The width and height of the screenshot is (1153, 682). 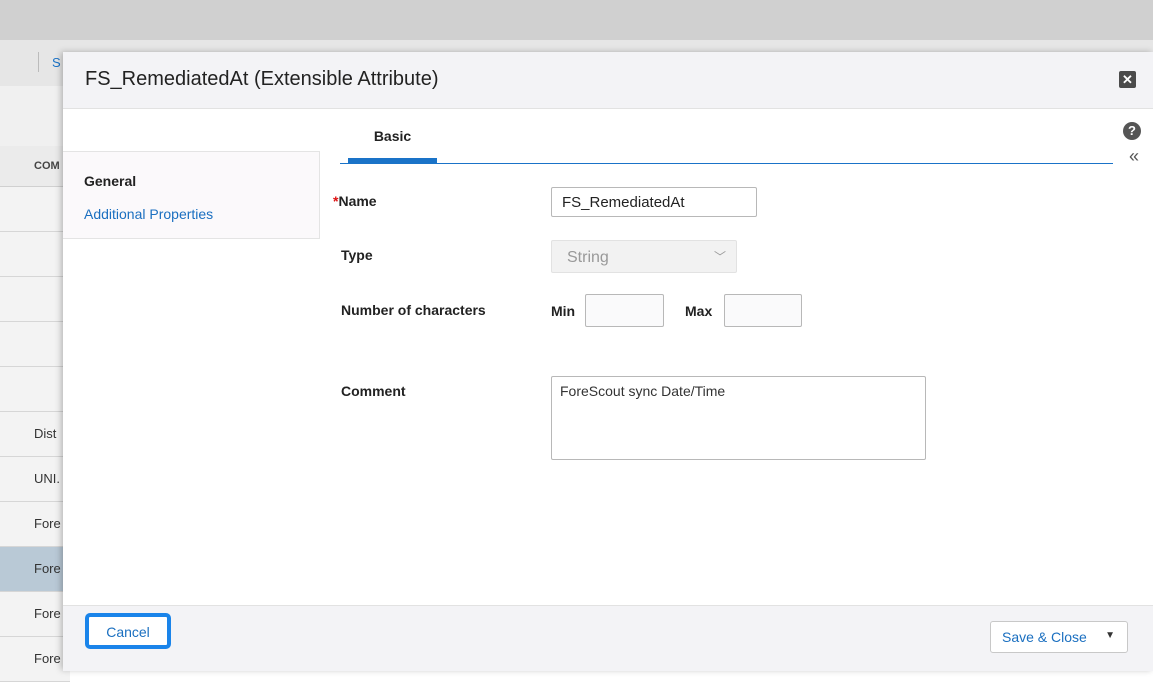 What do you see at coordinates (563, 311) in the screenshot?
I see `min-label: Min` at bounding box center [563, 311].